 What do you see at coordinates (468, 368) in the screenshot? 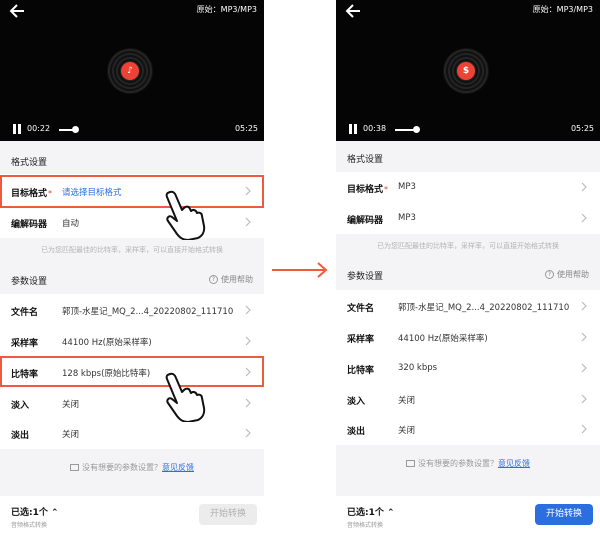
I see `param-row: 比特率 320 kbps` at bounding box center [468, 368].